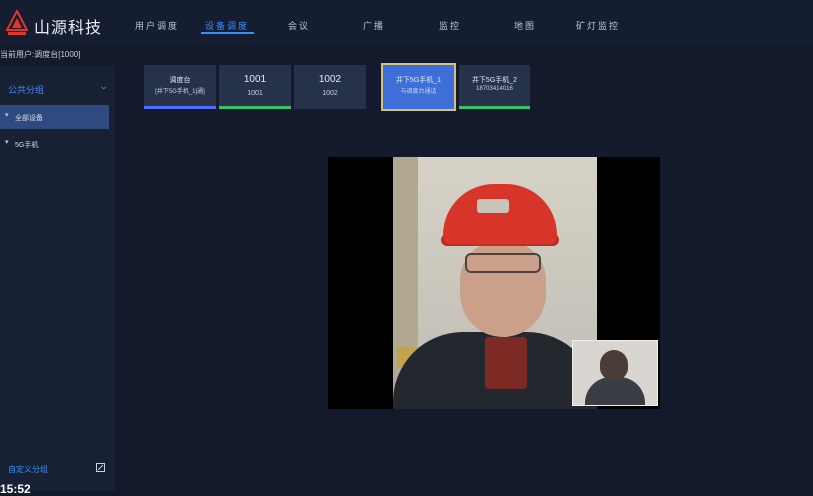 This screenshot has height=496, width=813. What do you see at coordinates (330, 87) in the screenshot?
I see `device-tile-1002: 1002 1002` at bounding box center [330, 87].